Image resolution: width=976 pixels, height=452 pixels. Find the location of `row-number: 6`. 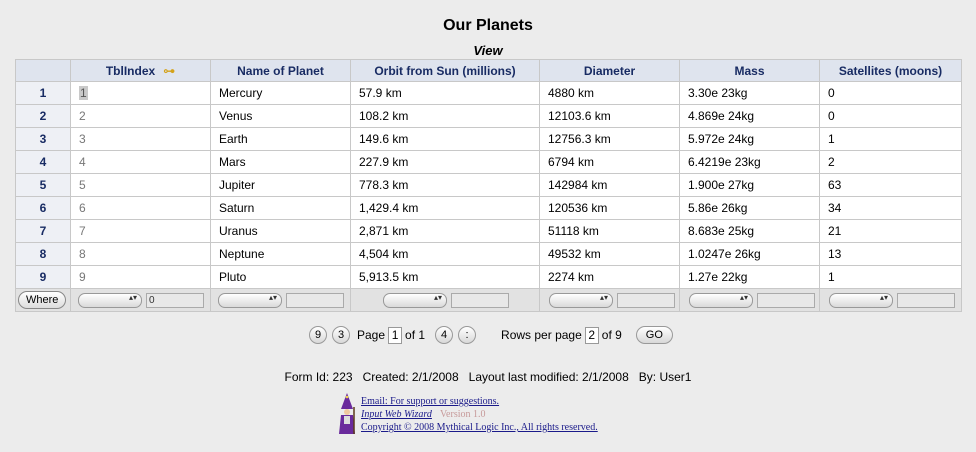

row-number: 6 is located at coordinates (43, 208).